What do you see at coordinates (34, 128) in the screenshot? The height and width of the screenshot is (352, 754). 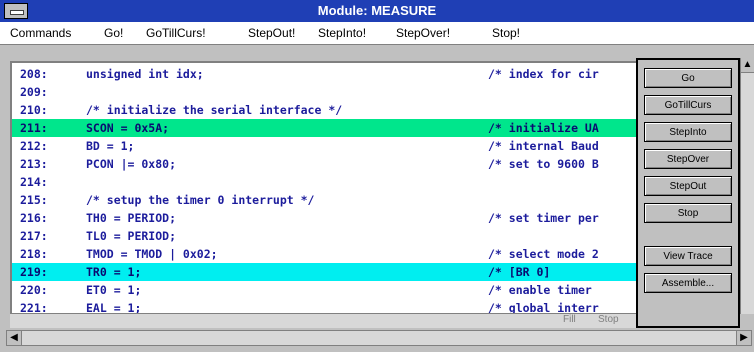 I see `line-number: 211:` at bounding box center [34, 128].